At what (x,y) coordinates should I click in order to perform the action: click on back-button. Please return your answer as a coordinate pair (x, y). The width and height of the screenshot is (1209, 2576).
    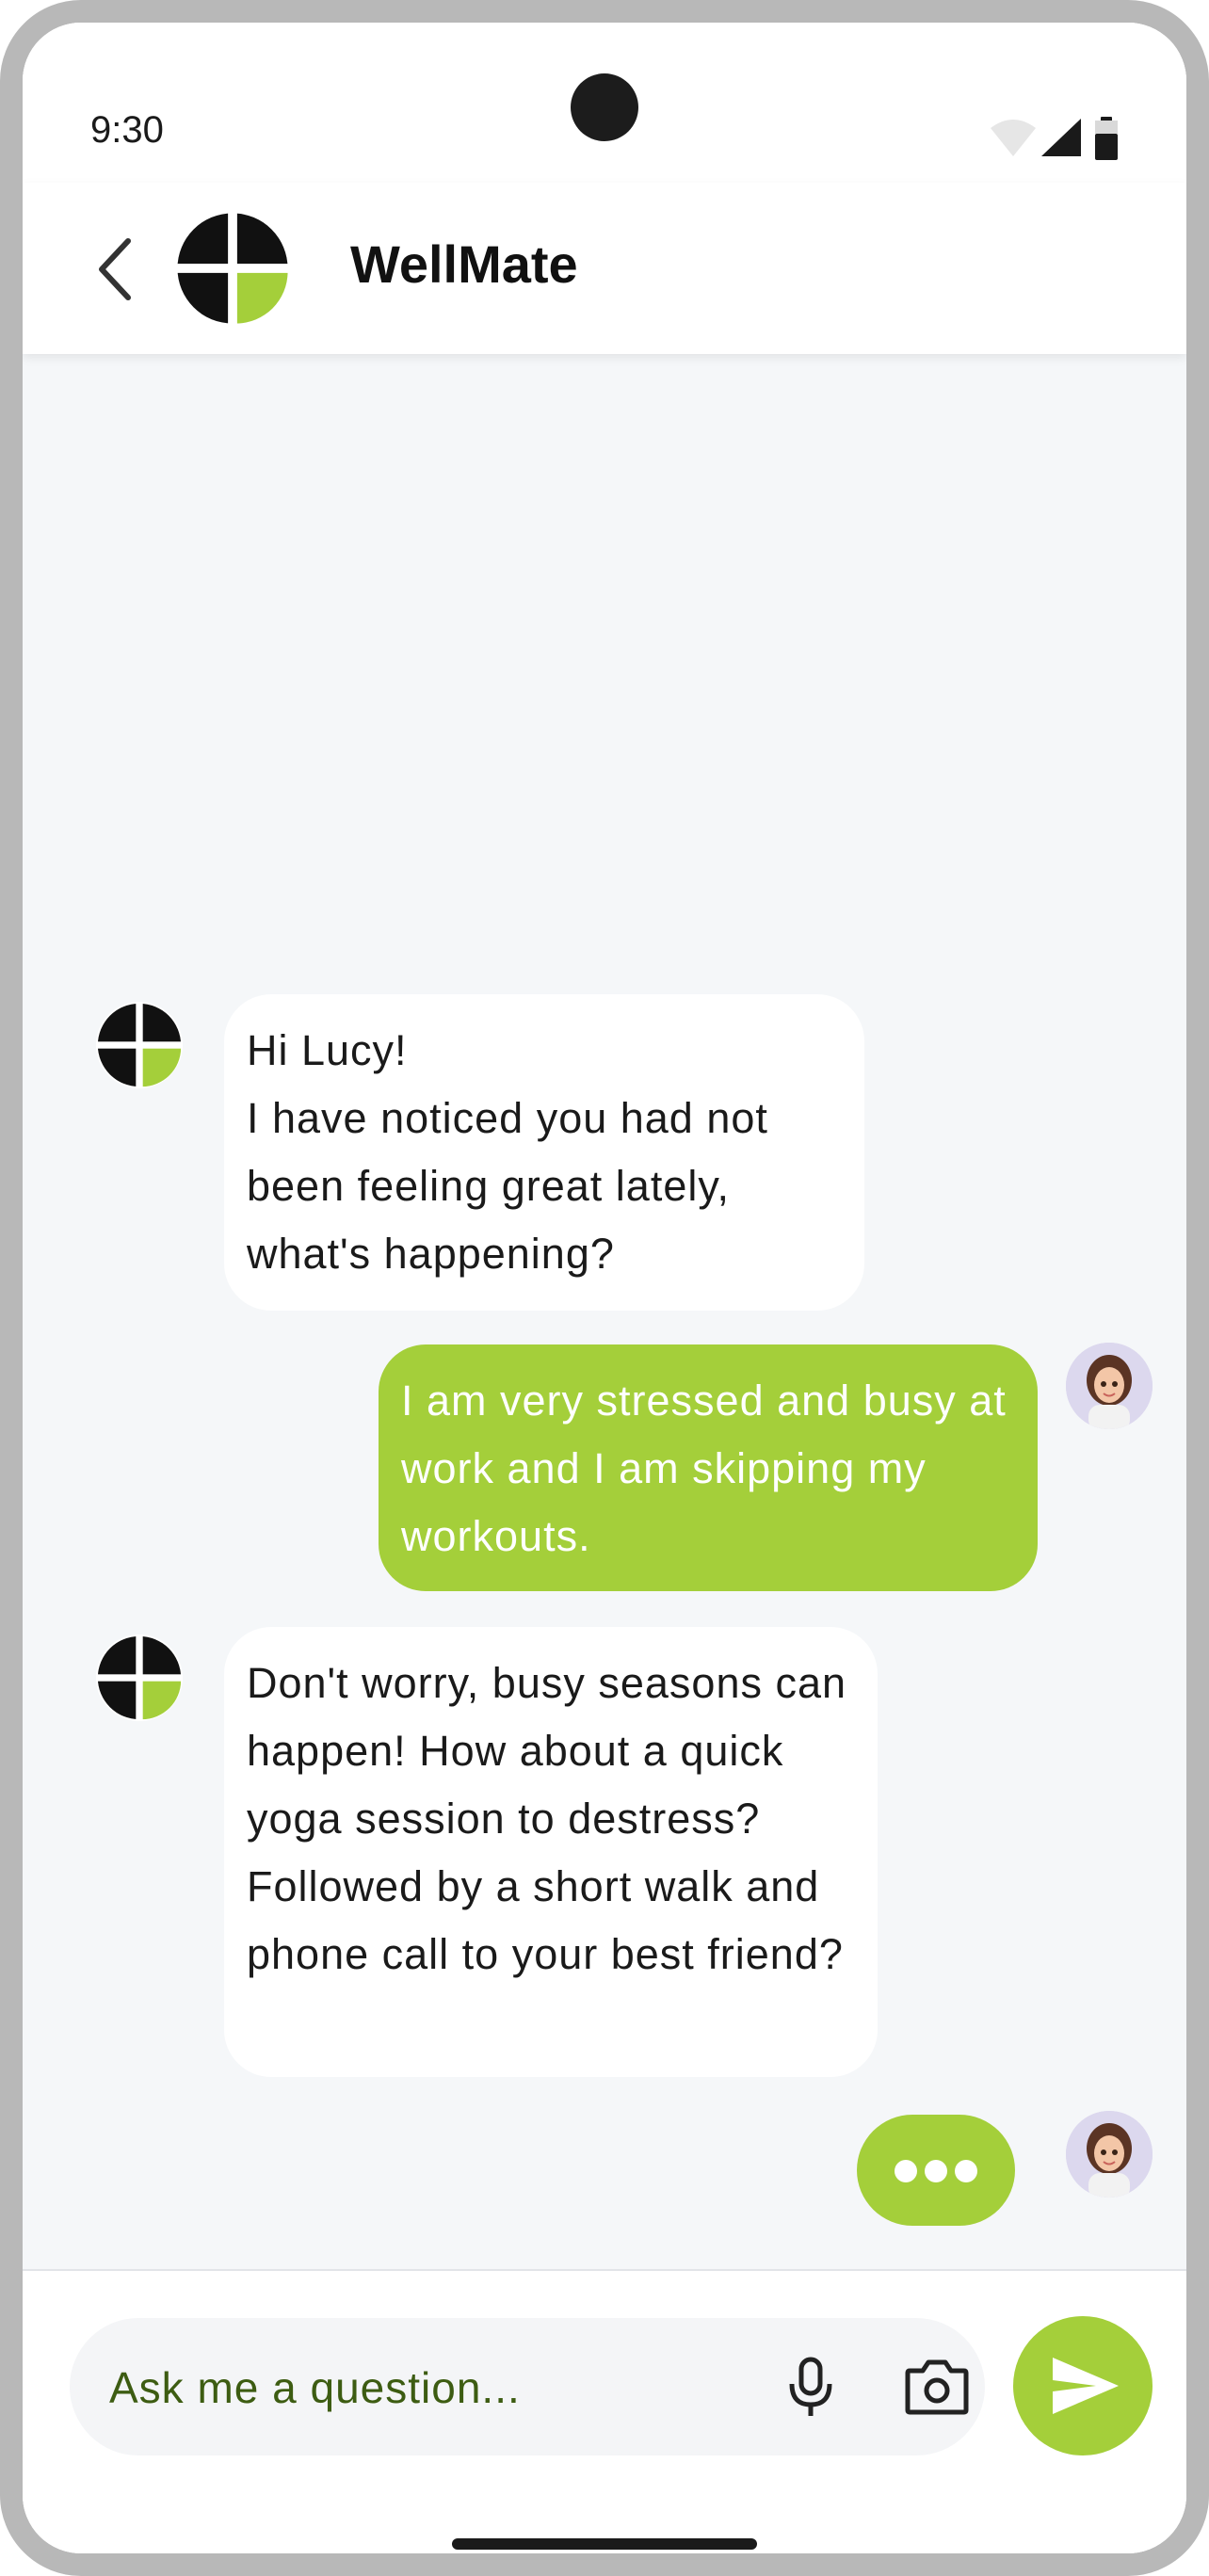
    Looking at the image, I should click on (115, 269).